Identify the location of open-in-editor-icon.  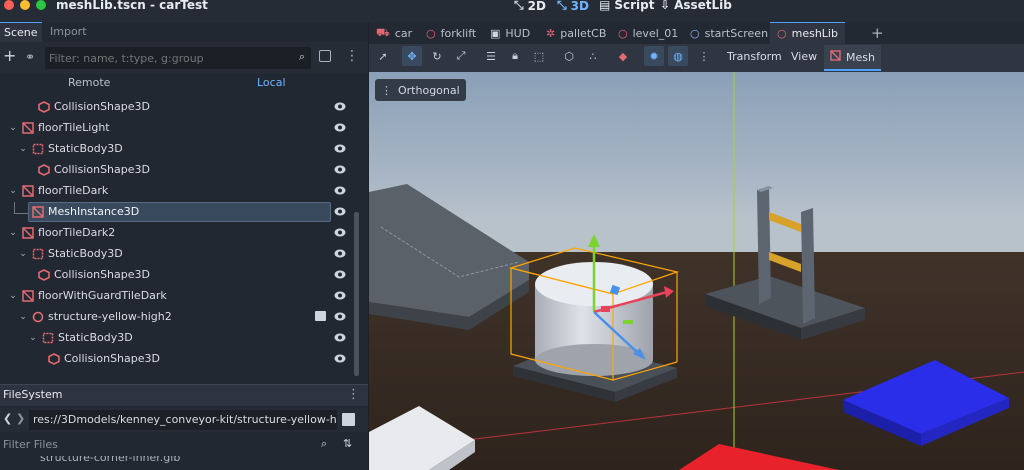
(320, 316).